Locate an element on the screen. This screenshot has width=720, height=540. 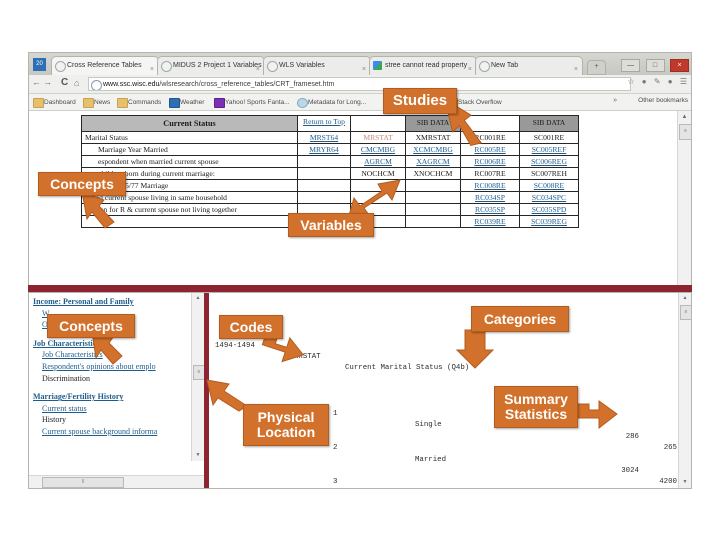
return-to-top-link: Return to Top is located at coordinates (324, 121).